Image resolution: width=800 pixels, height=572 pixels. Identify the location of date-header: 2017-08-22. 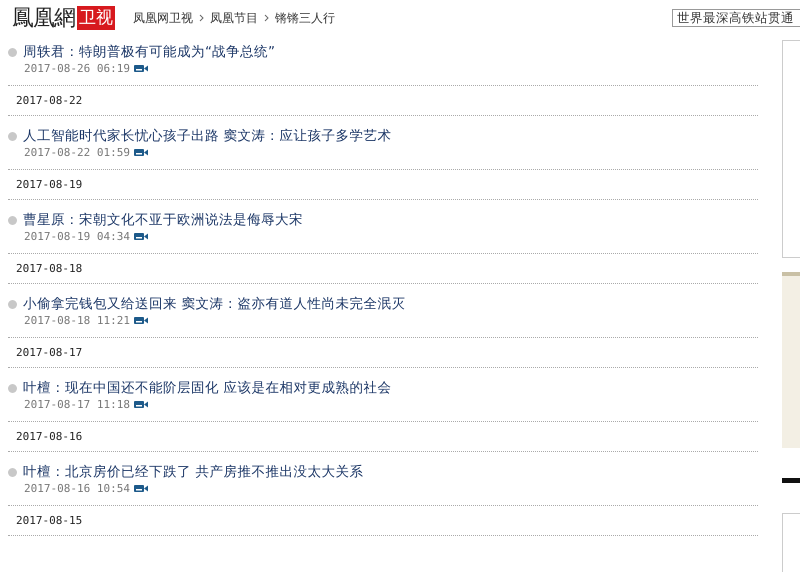
(383, 101).